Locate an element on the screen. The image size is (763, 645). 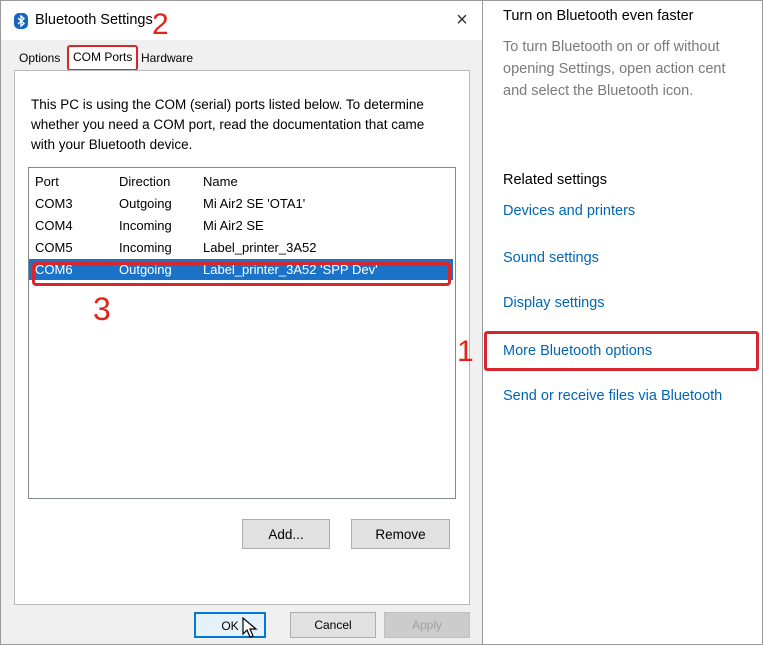
annotation-number-1: 1 is located at coordinates (465, 351).